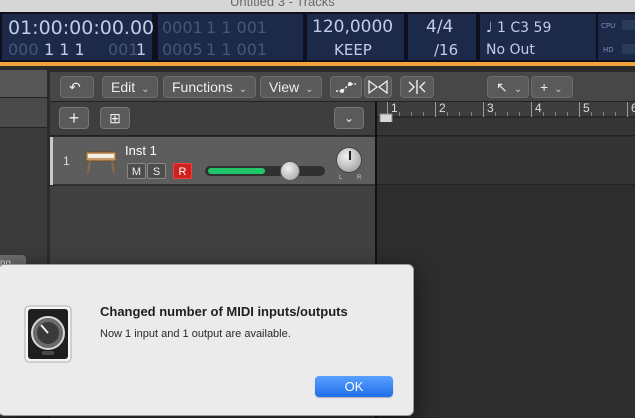  What do you see at coordinates (446, 50) in the screenshot?
I see `lcd-division: /16` at bounding box center [446, 50].